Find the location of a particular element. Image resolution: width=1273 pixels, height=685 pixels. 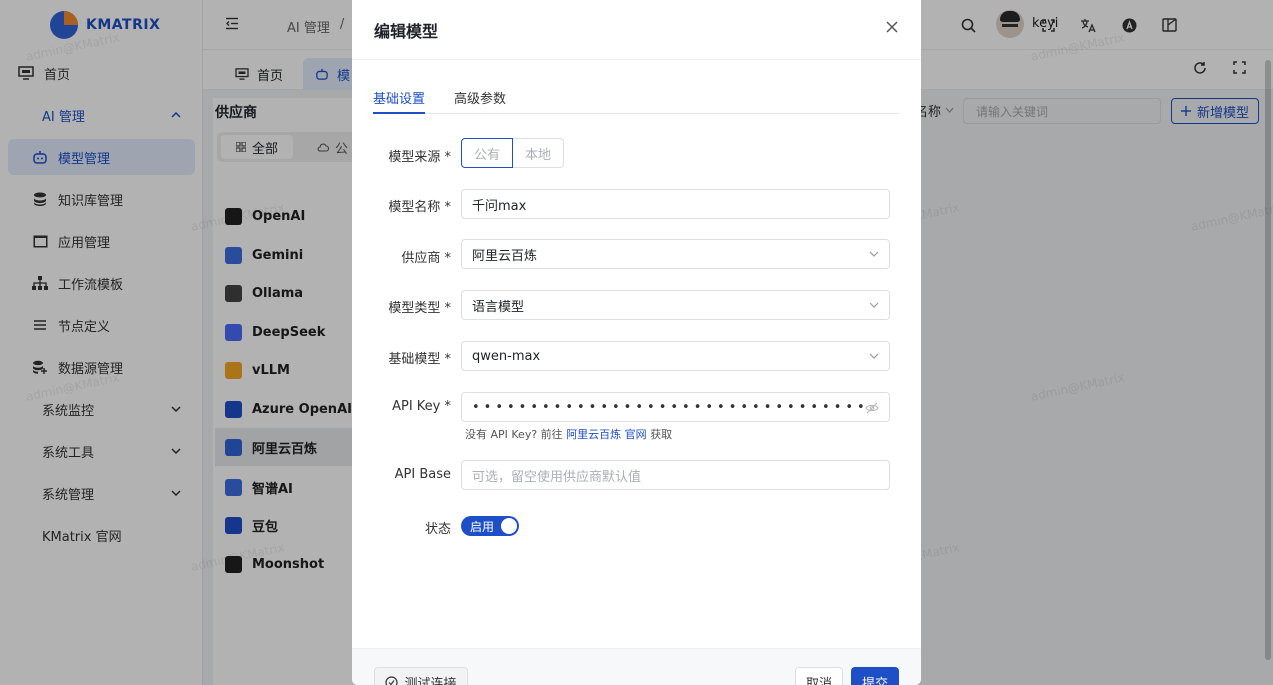

field-label-name: 模型名称 * is located at coordinates (419, 207).